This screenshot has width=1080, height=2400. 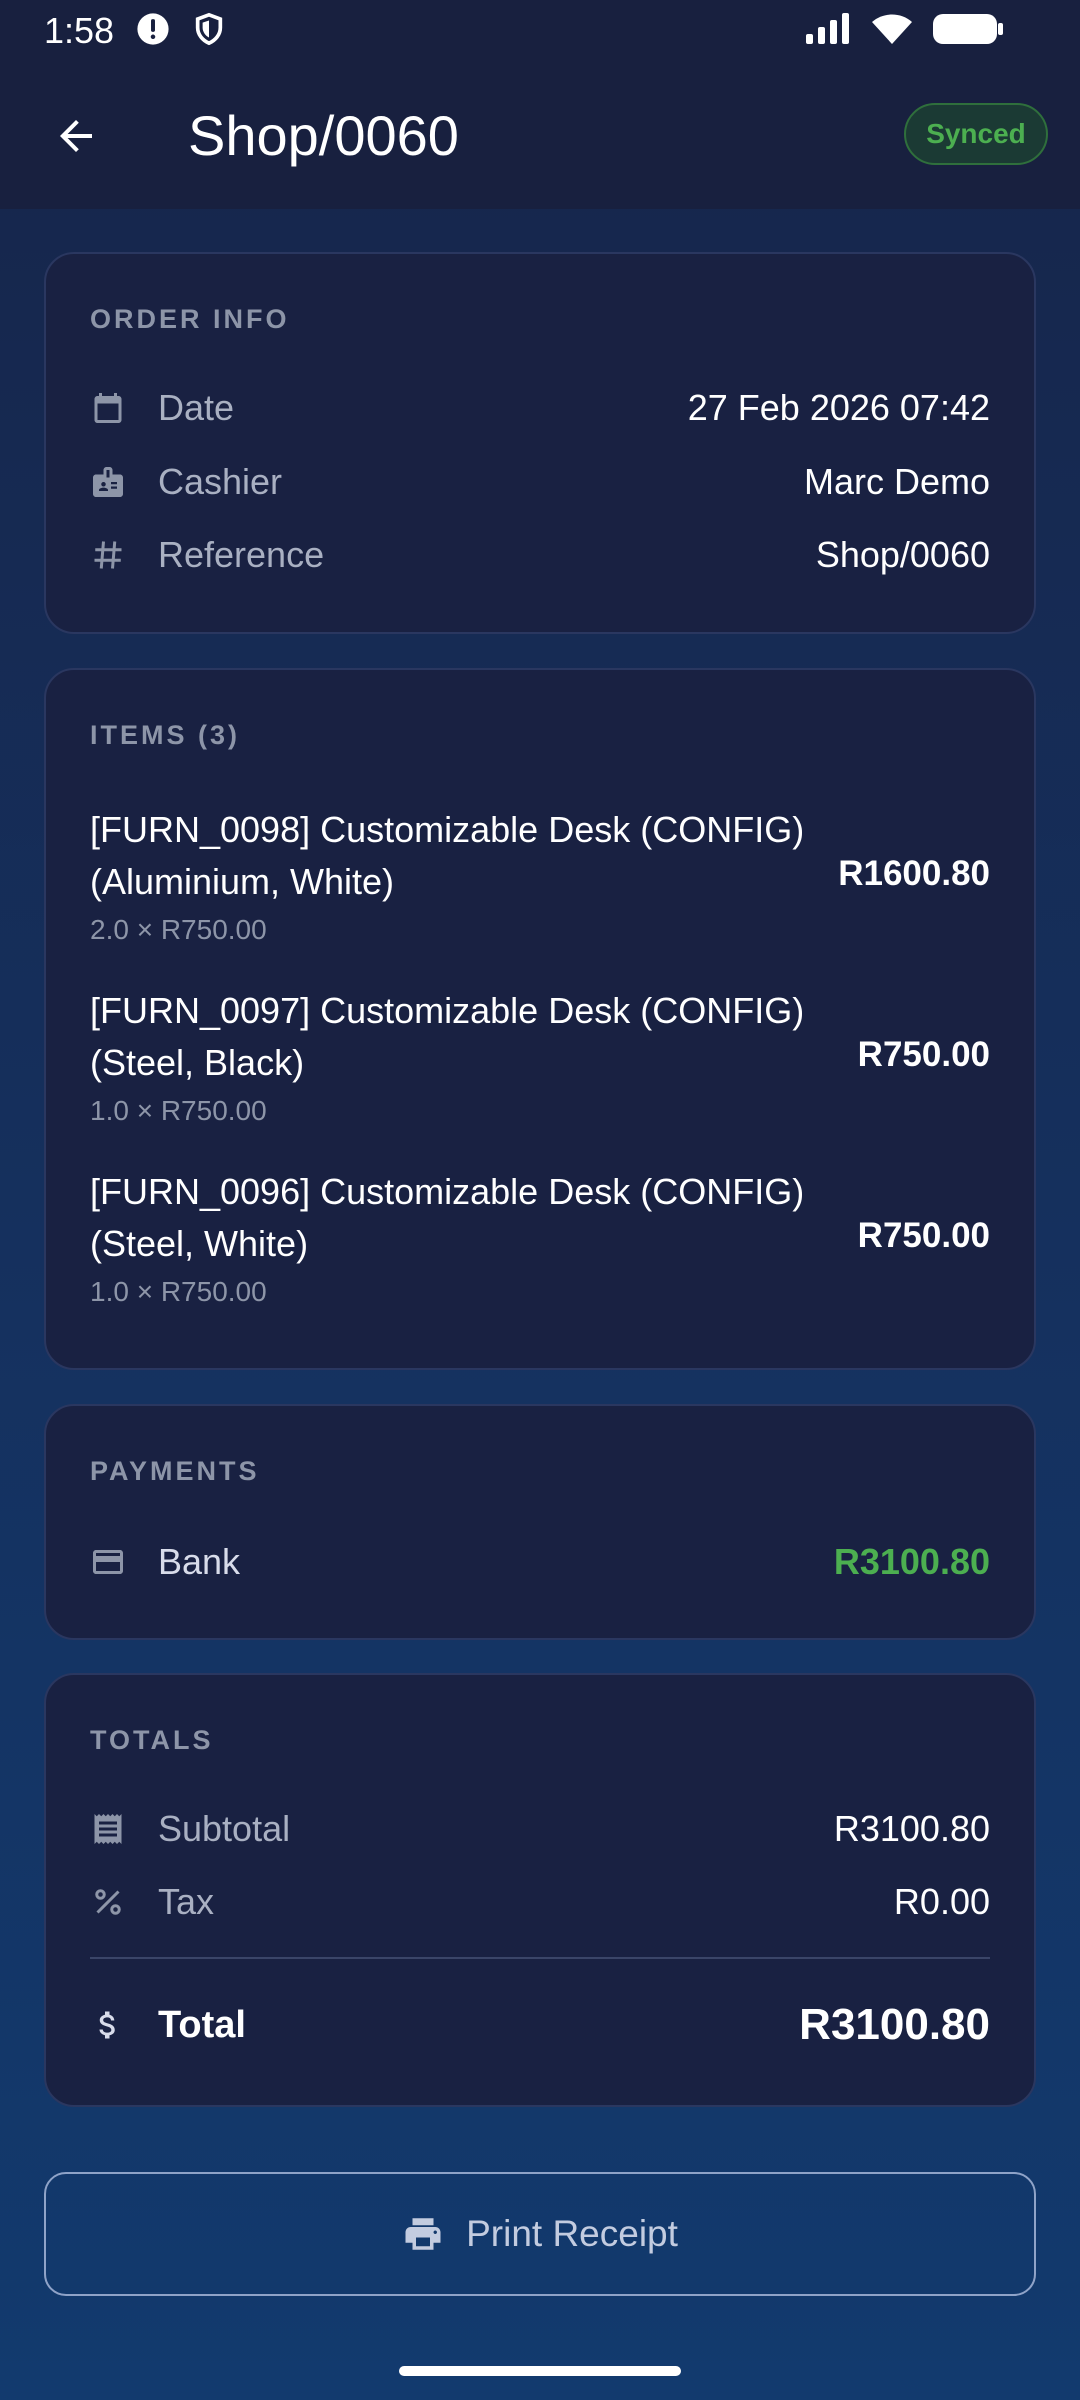 I want to click on receipt-icon, so click(x=108, y=1829).